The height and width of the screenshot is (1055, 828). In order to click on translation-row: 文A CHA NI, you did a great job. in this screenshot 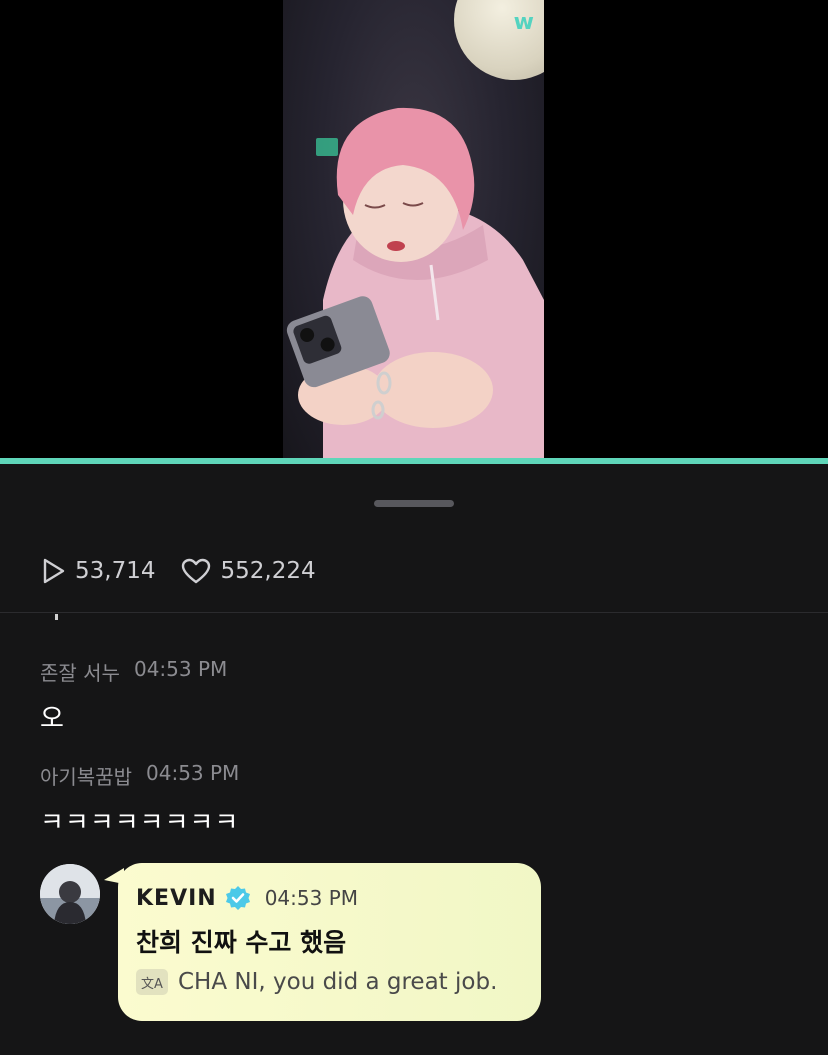, I will do `click(316, 982)`.